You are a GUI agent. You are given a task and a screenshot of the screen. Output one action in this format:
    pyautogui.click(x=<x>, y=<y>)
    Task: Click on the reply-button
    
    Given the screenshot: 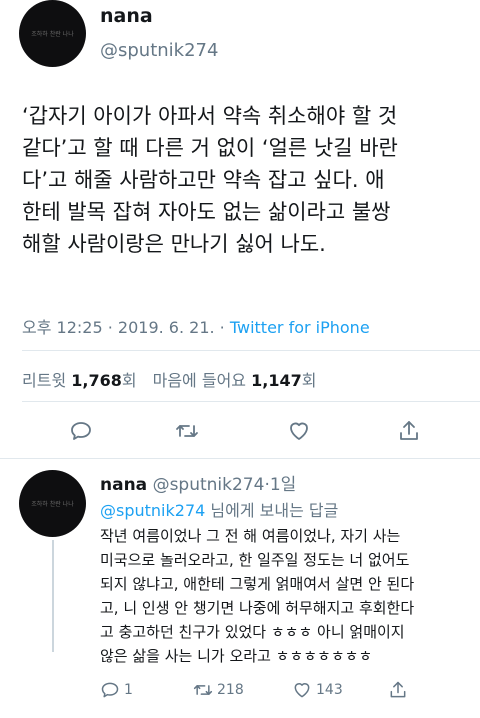 What is the action you would take?
    pyautogui.click(x=81, y=431)
    